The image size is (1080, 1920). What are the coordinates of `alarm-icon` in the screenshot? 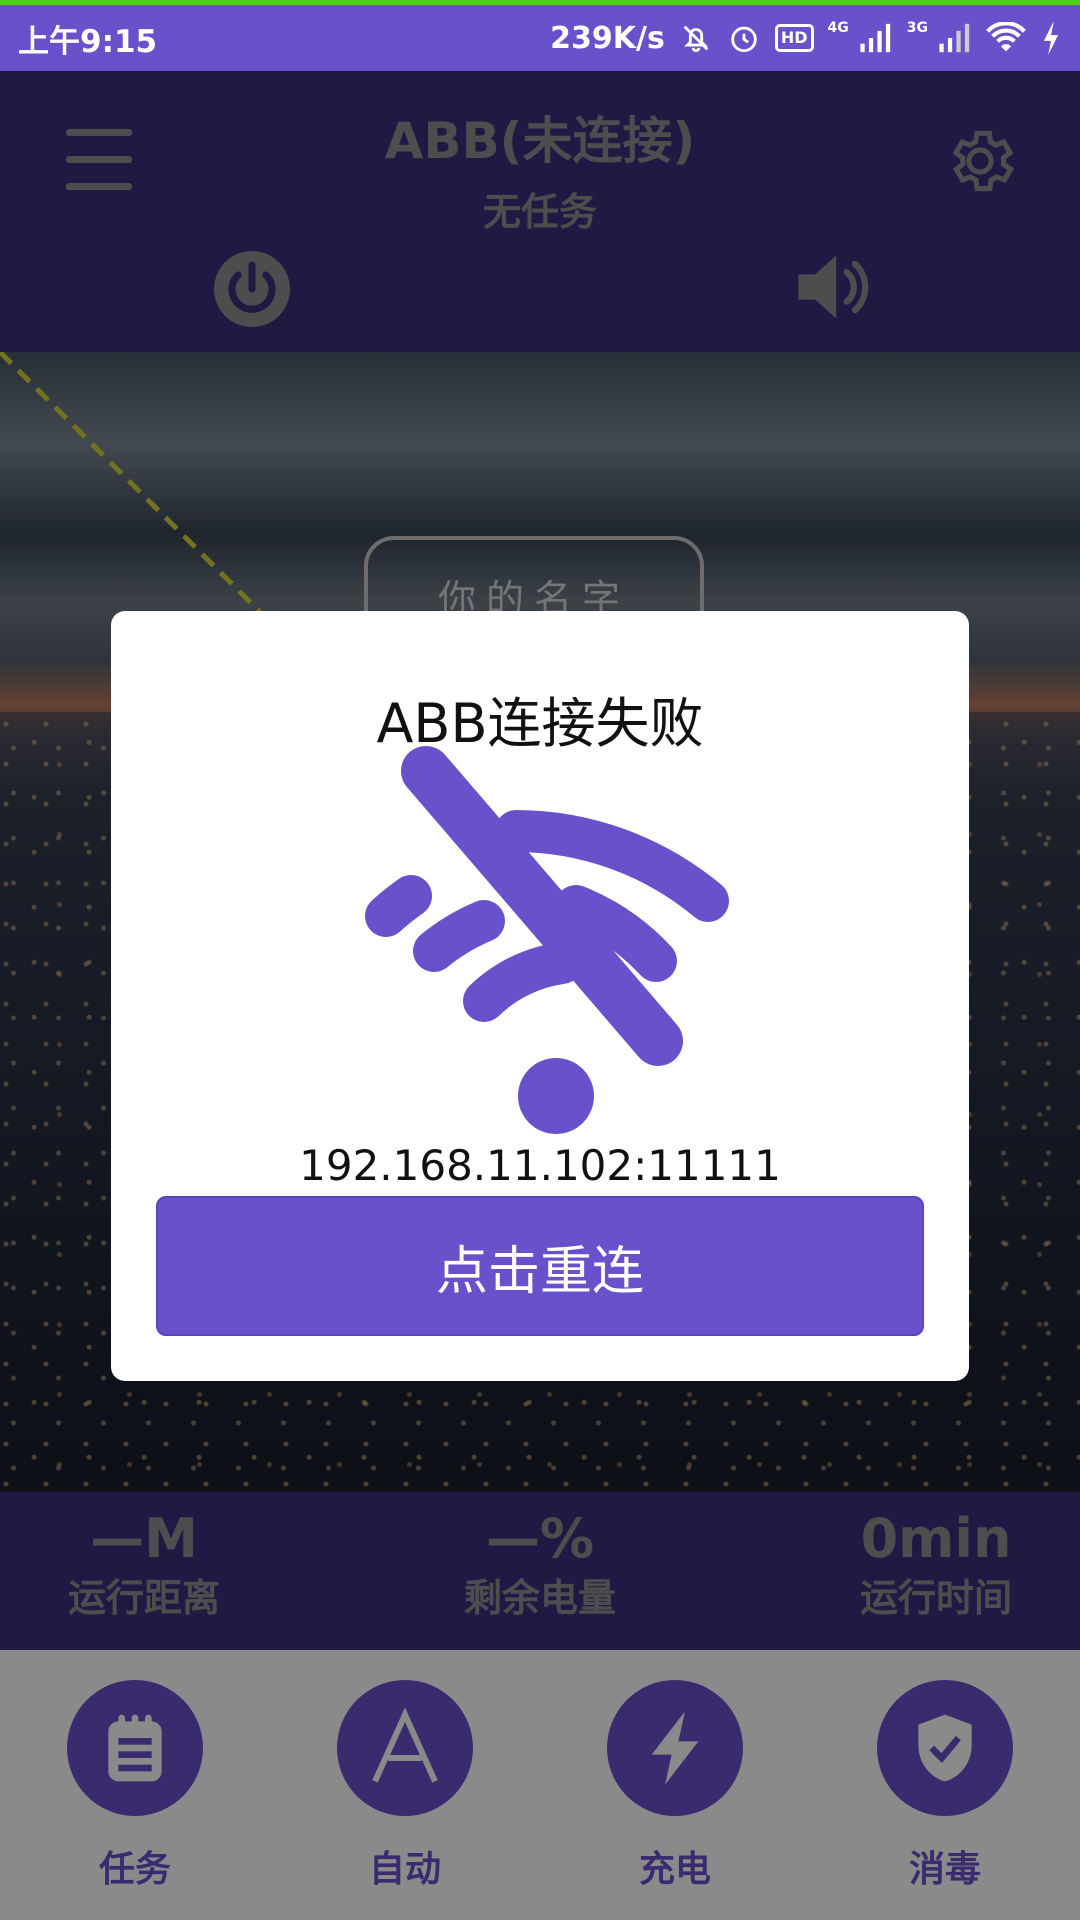 It's located at (744, 38).